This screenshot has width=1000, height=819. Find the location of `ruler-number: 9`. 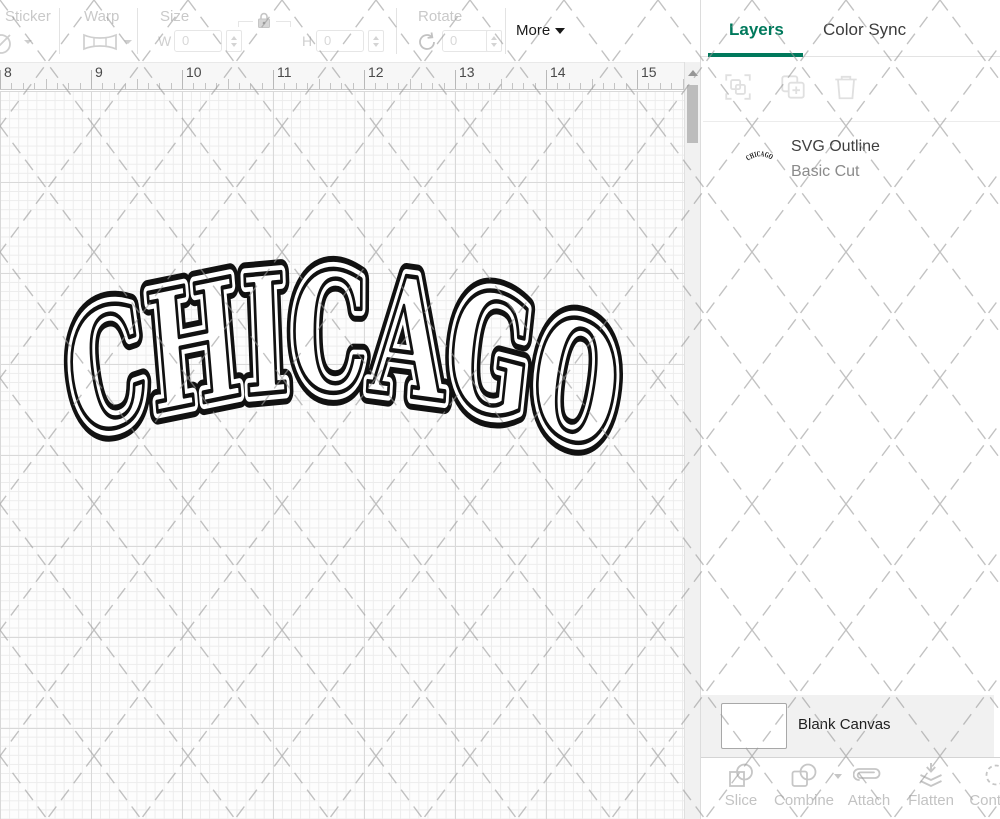

ruler-number: 9 is located at coordinates (99, 72).